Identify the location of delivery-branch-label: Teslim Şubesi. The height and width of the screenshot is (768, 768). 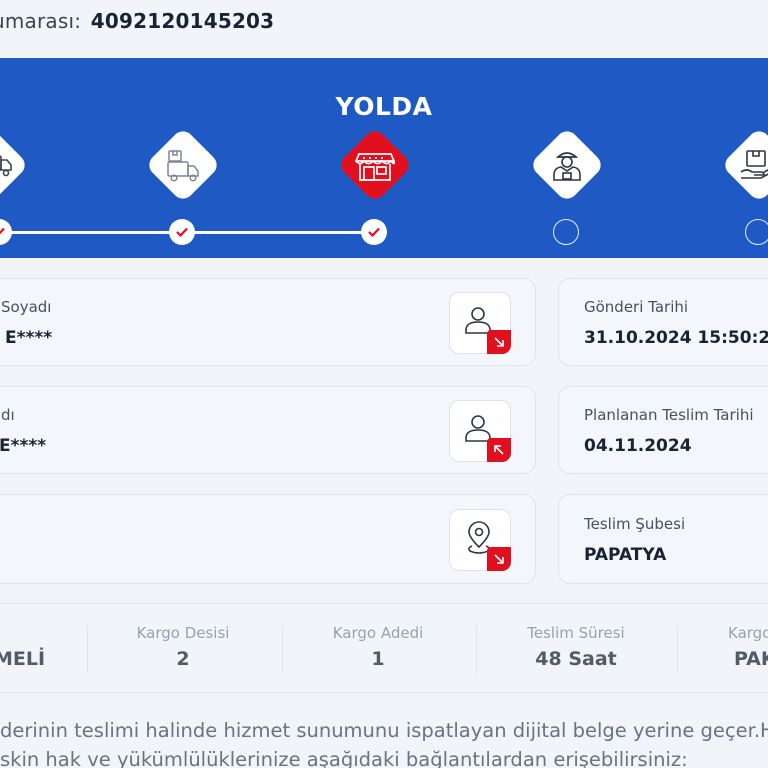
(635, 524).